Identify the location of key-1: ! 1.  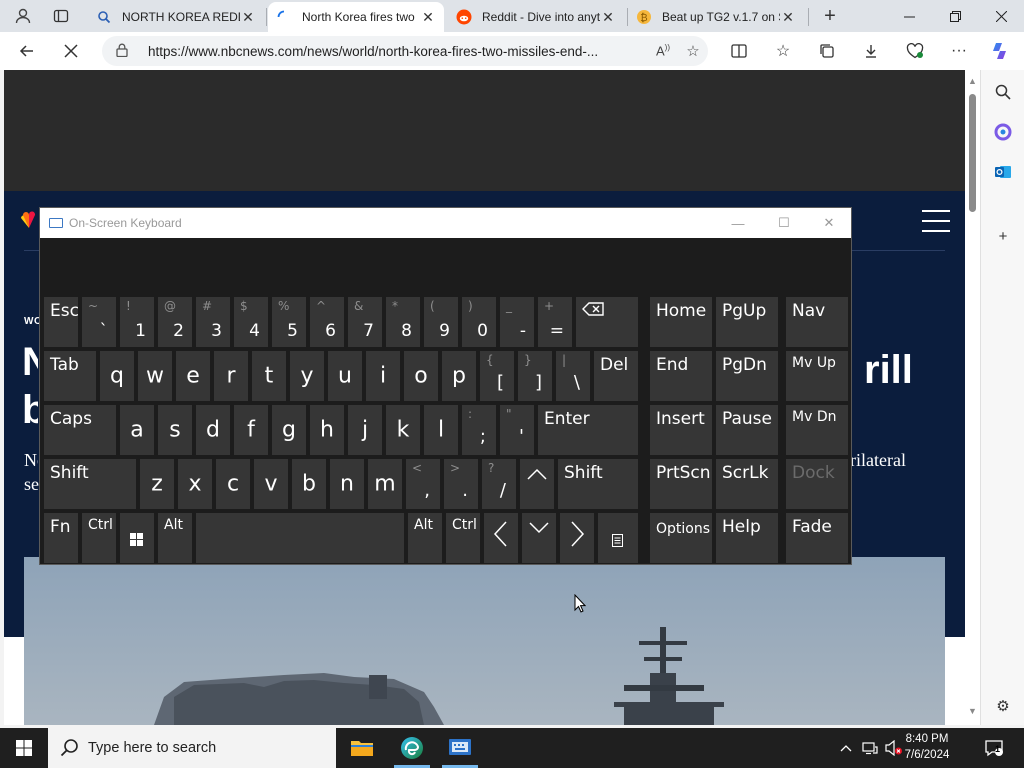
(137, 322).